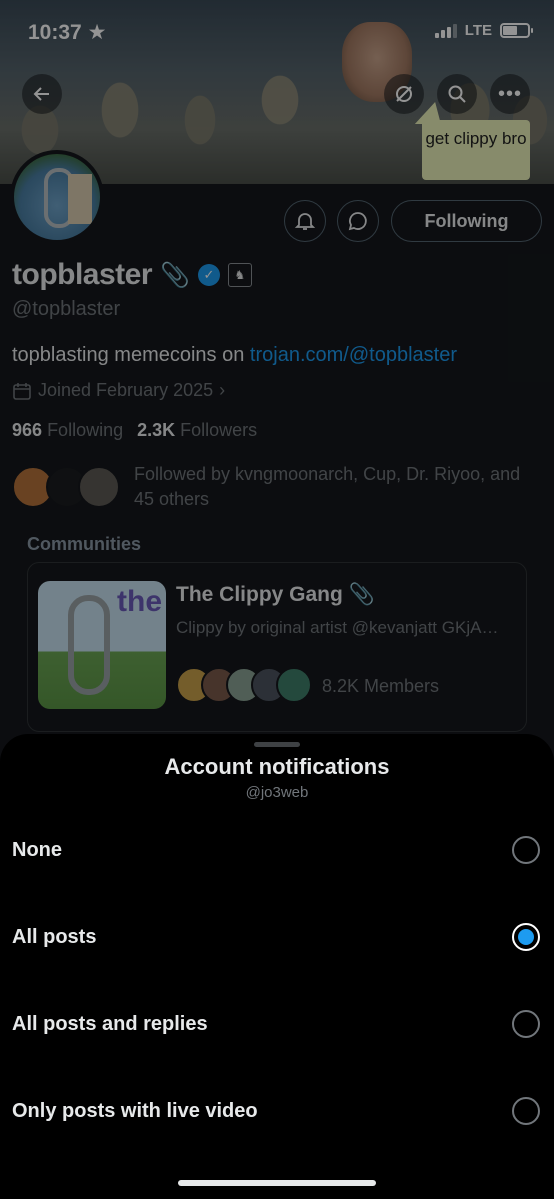  I want to click on radio-button-selected, so click(526, 937).